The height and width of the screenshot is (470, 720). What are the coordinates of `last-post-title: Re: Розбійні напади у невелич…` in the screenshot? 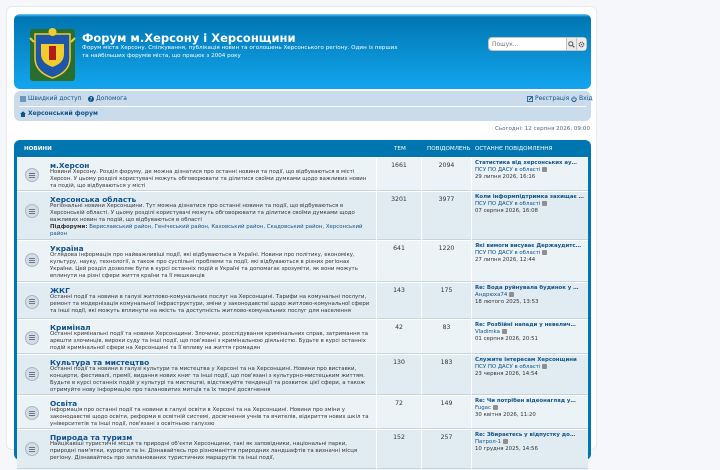 It's located at (531, 325).